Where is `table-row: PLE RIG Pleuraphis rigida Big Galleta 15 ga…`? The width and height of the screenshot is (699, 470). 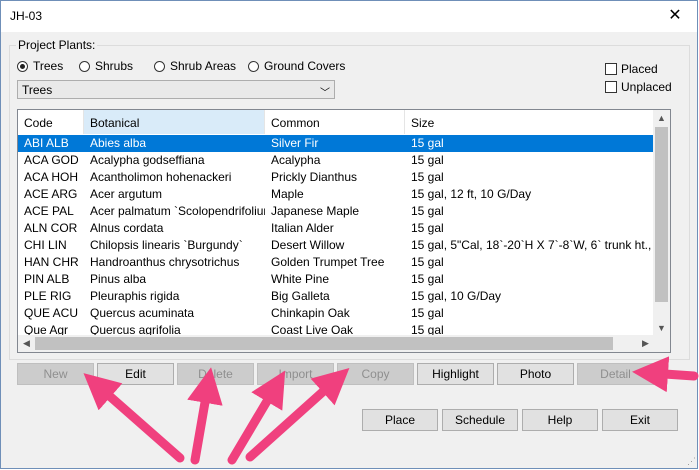 table-row: PLE RIG Pleuraphis rigida Big Galleta 15 ga… is located at coordinates (336, 296).